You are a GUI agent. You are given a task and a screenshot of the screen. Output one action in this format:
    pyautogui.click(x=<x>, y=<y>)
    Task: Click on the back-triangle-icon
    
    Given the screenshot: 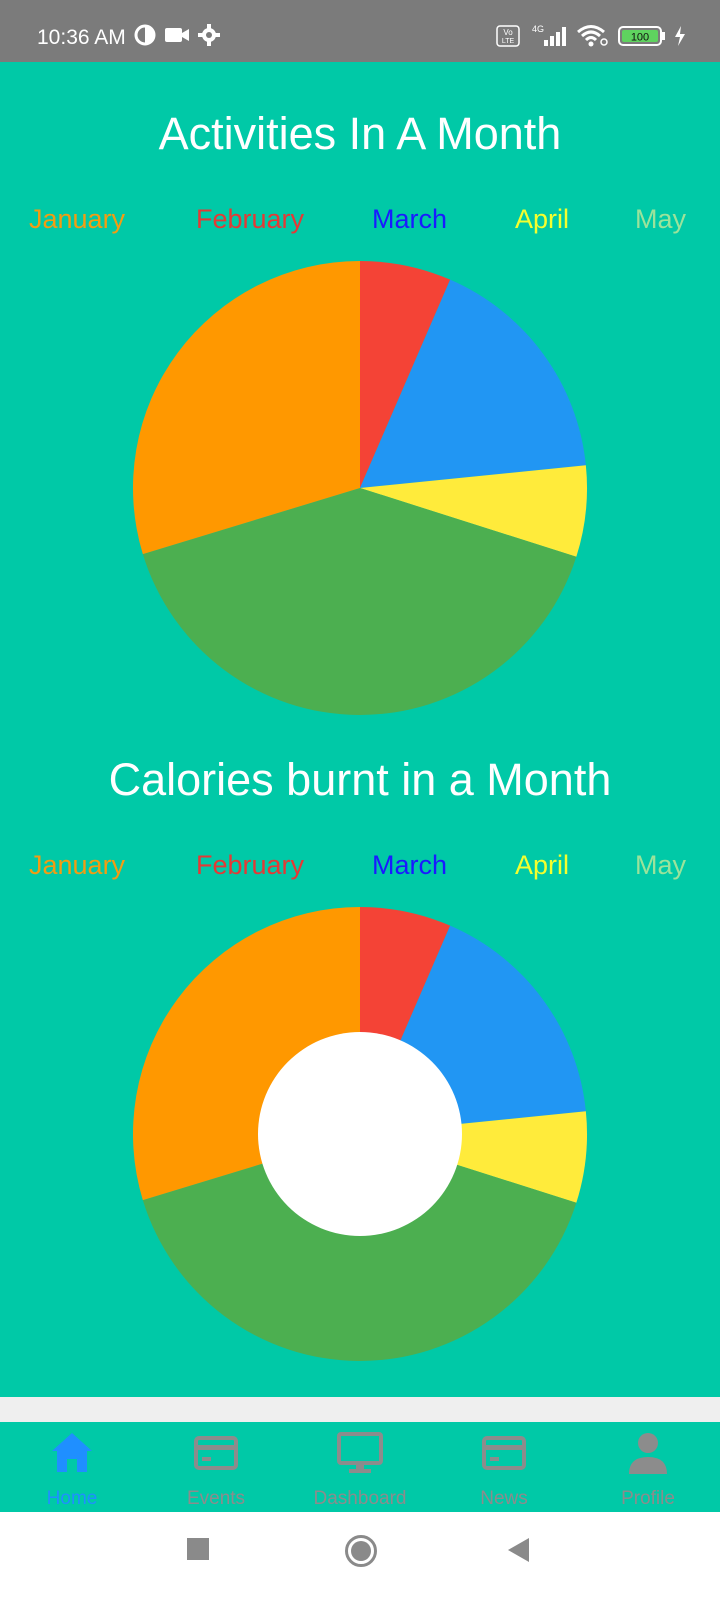 What is the action you would take?
    pyautogui.click(x=519, y=1552)
    